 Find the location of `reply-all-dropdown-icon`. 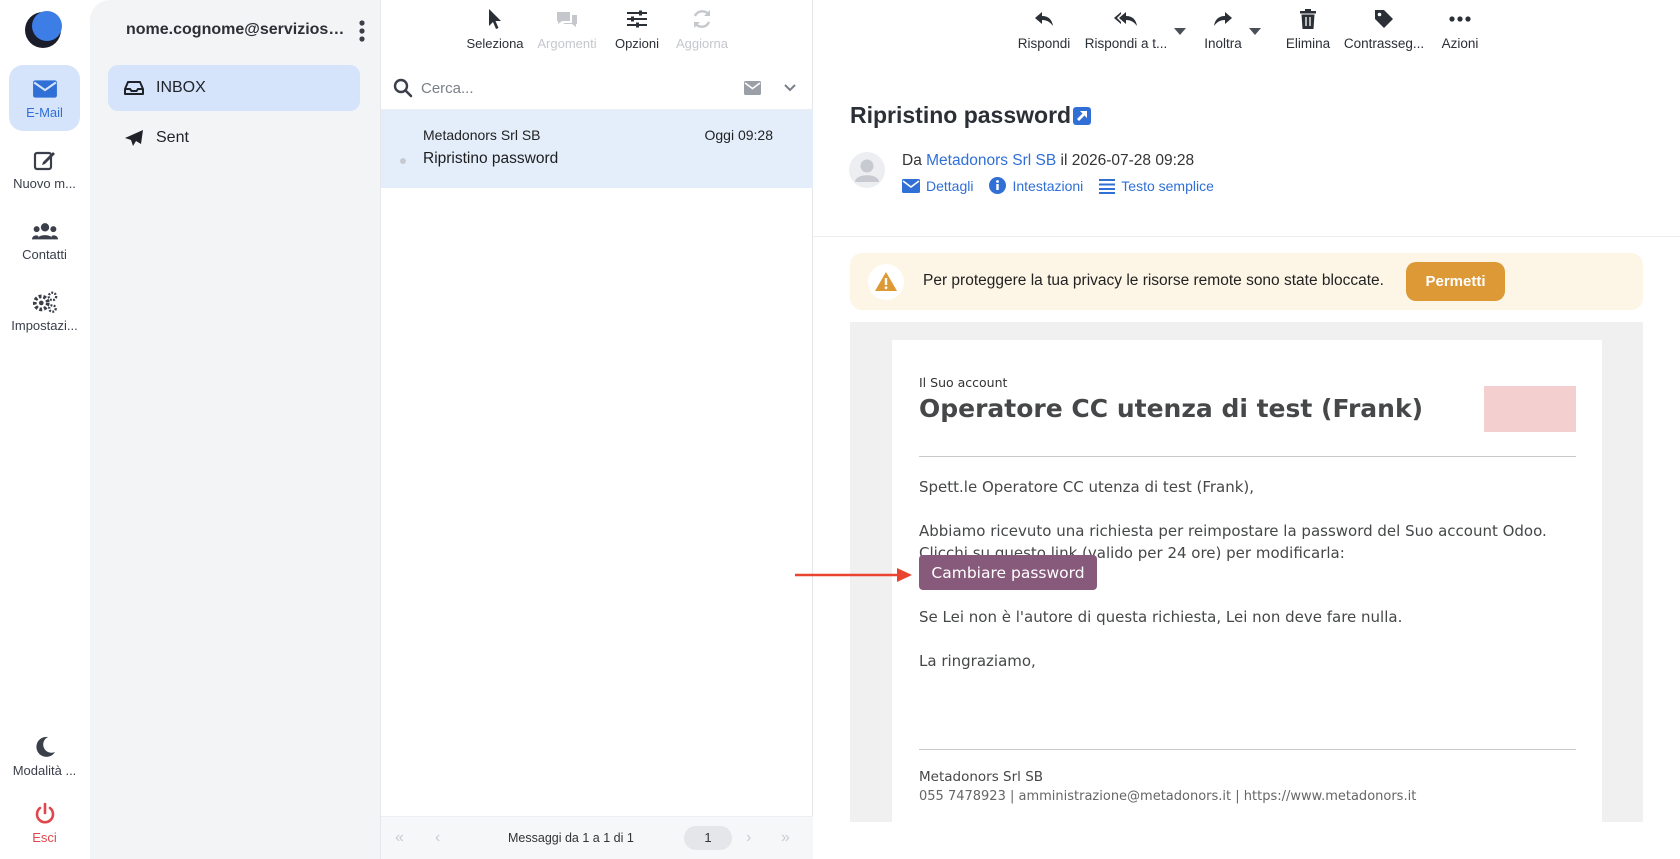

reply-all-dropdown-icon is located at coordinates (1180, 31).